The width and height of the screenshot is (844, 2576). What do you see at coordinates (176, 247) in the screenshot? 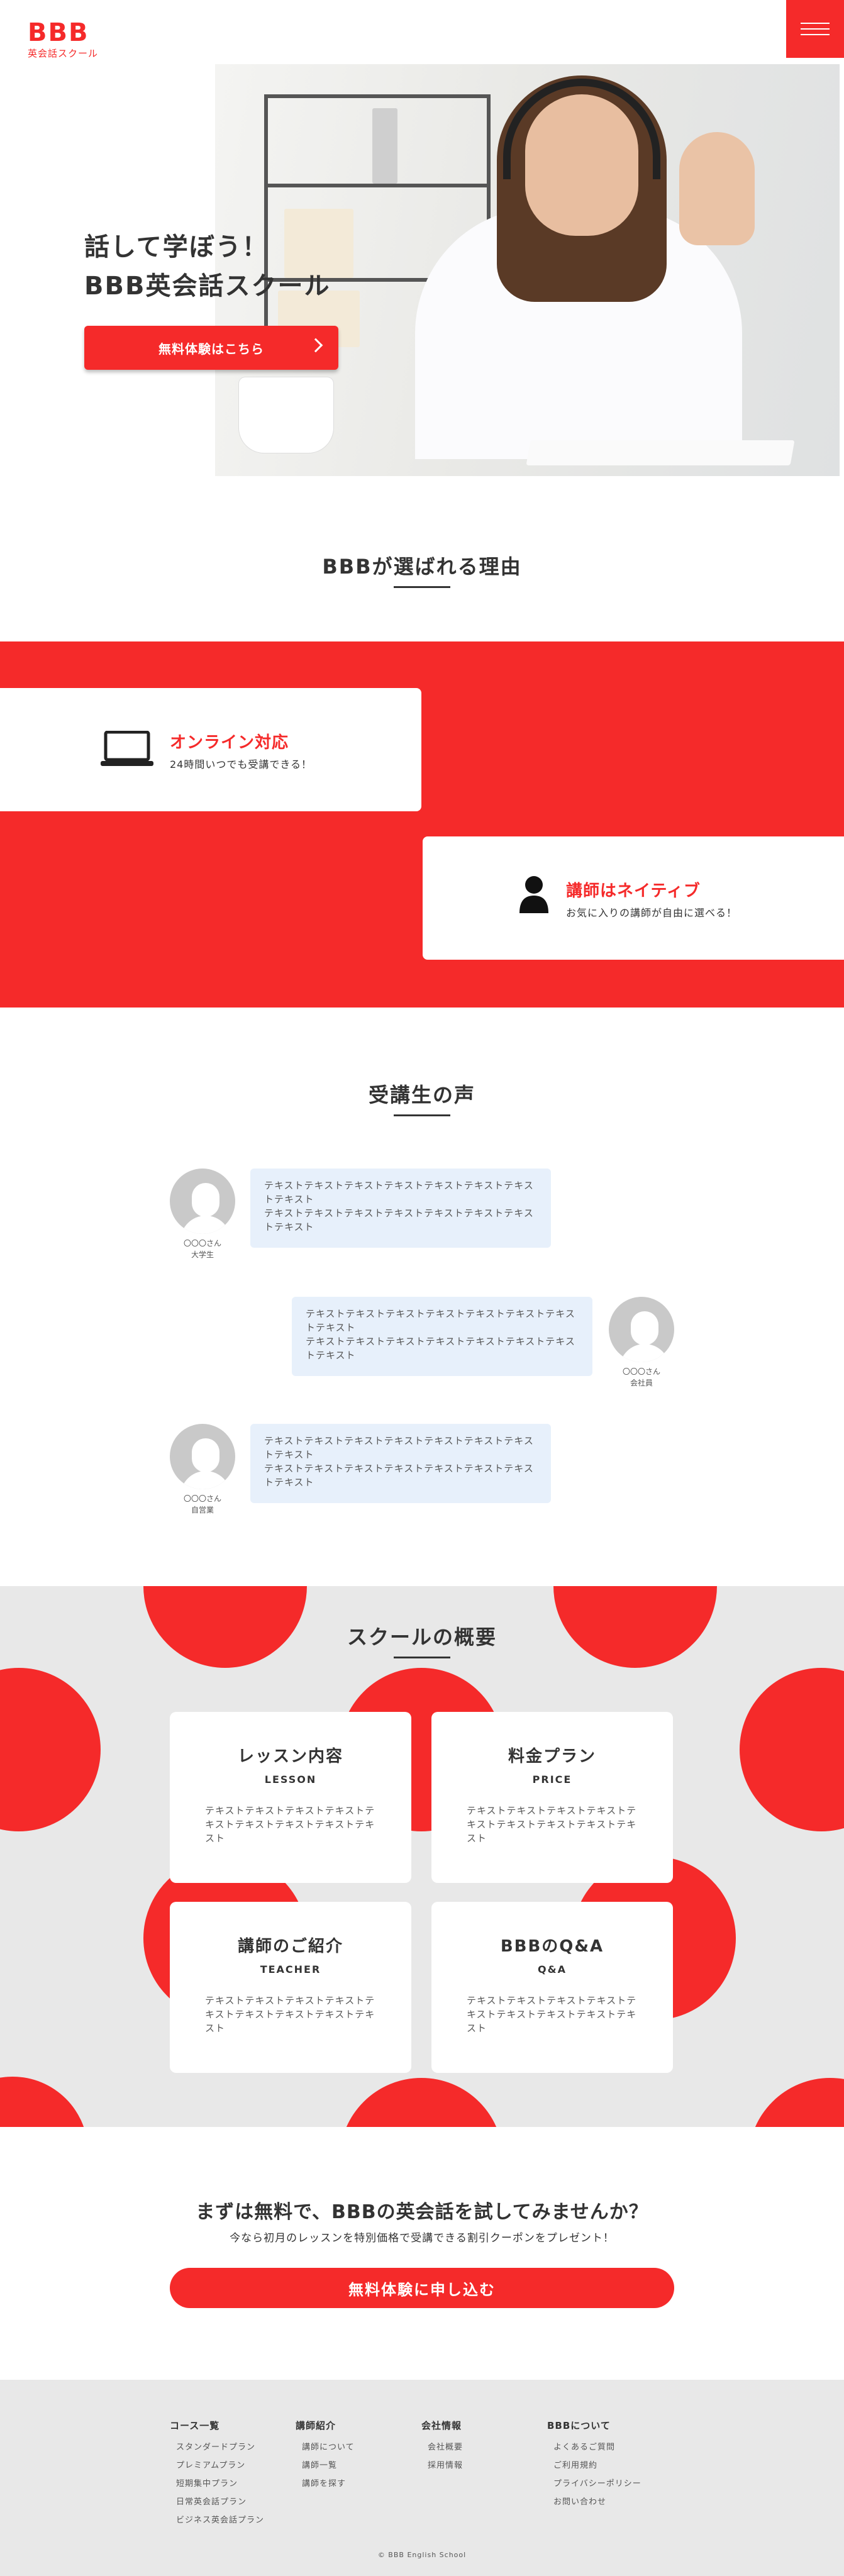
I see `hero-heading-line1: 話して学ぼう！` at bounding box center [176, 247].